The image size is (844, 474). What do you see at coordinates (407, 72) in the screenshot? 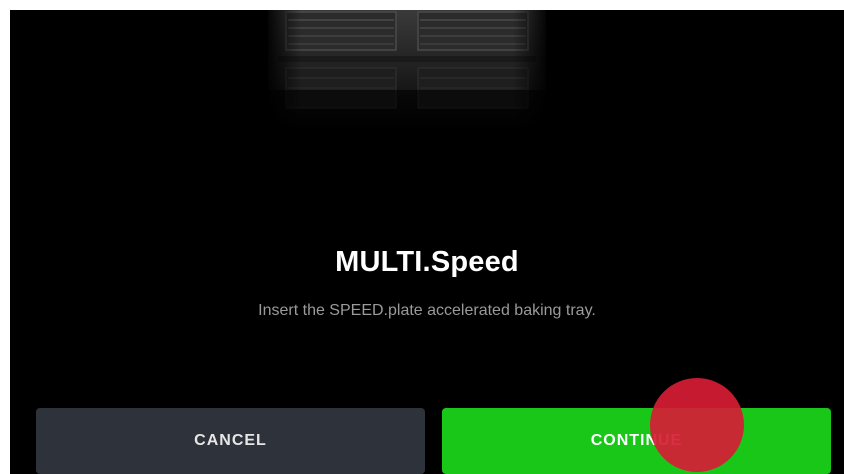
I see `baking-tray-image` at bounding box center [407, 72].